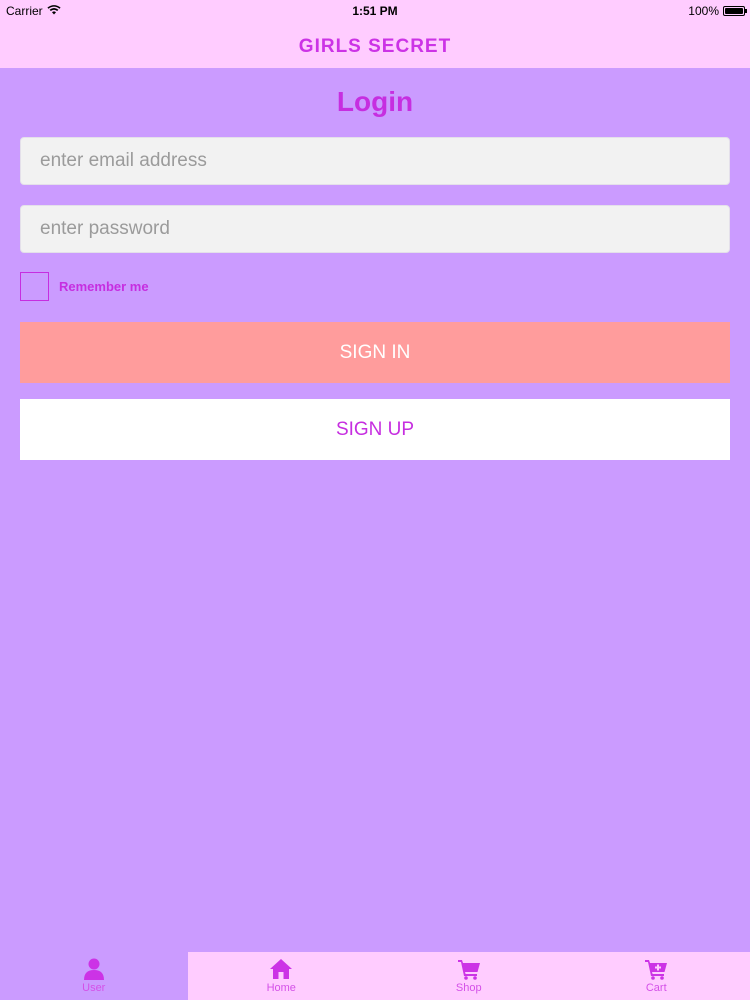 The image size is (750, 1000). I want to click on cart-icon, so click(469, 969).